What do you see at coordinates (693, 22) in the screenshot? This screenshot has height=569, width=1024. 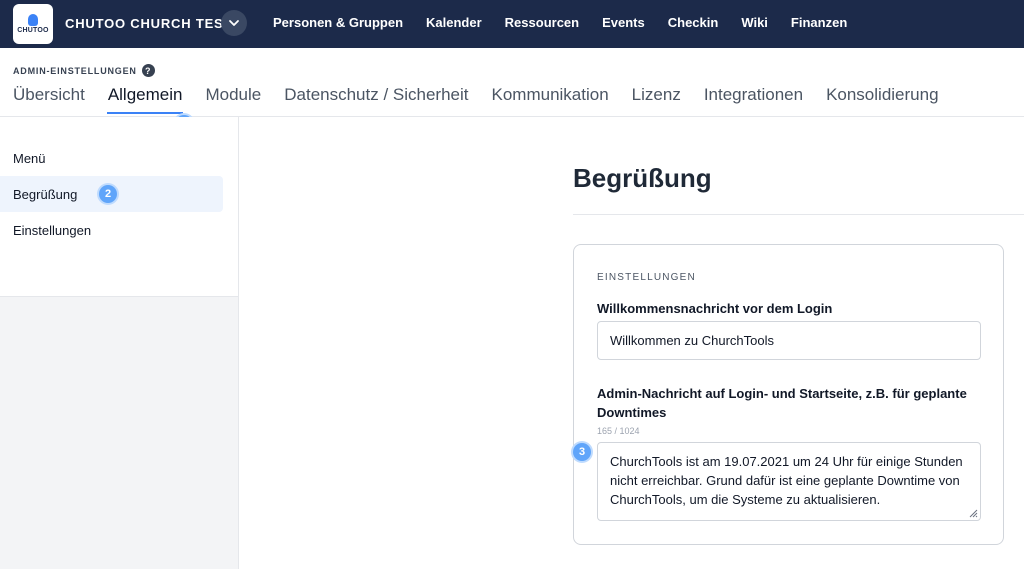 I see `nav-checkin: Checkin` at bounding box center [693, 22].